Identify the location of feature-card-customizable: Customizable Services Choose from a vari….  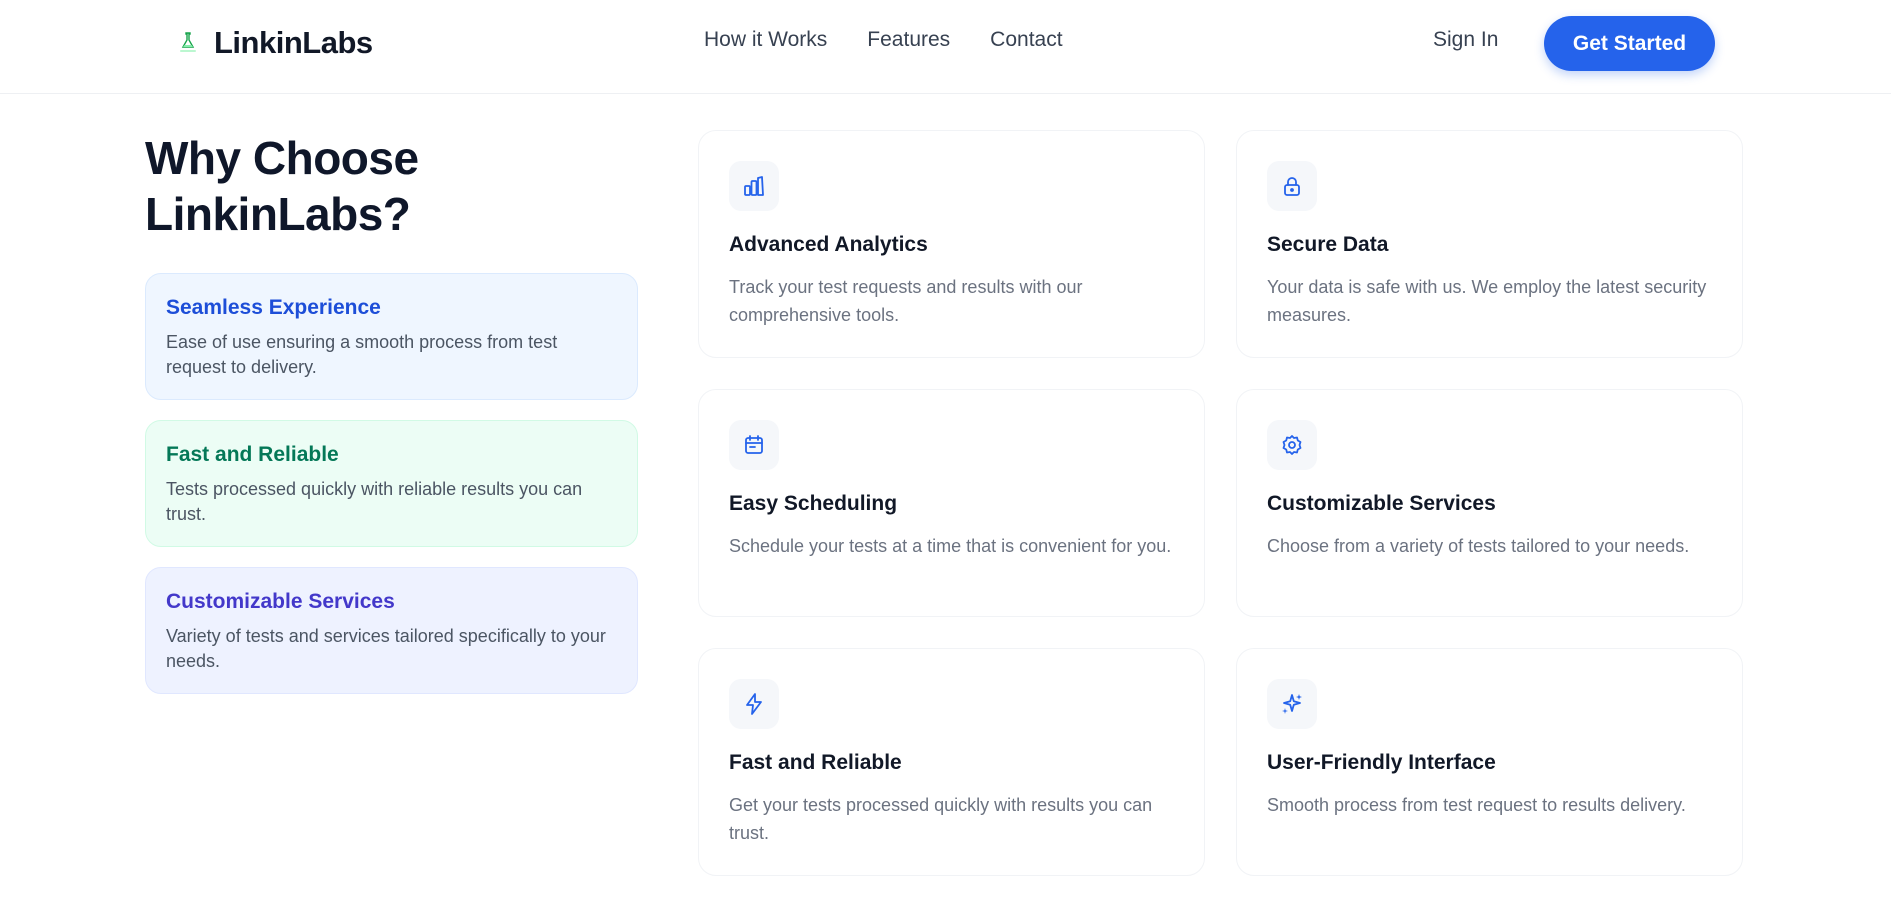
(1489, 503).